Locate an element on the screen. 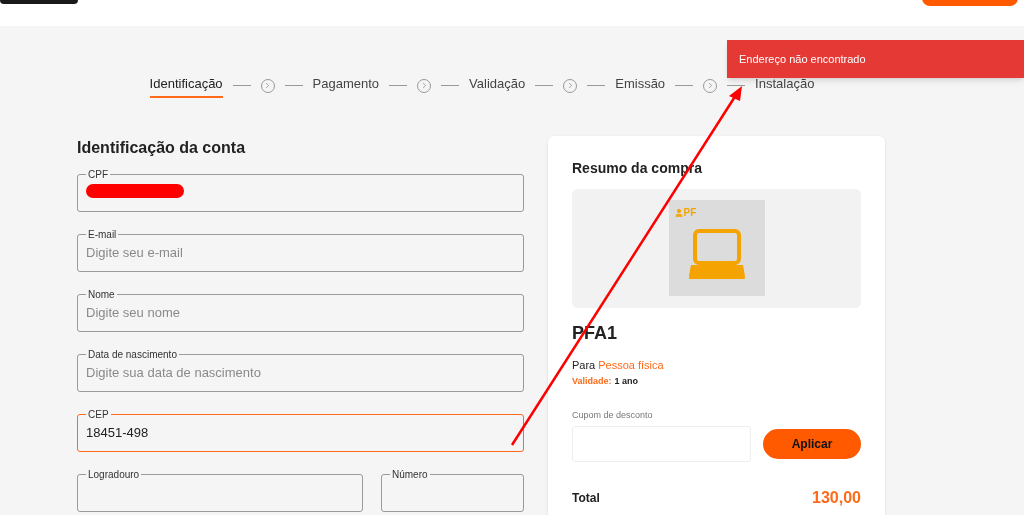 The height and width of the screenshot is (515, 1024). step-tab: Pagamento is located at coordinates (346, 86).